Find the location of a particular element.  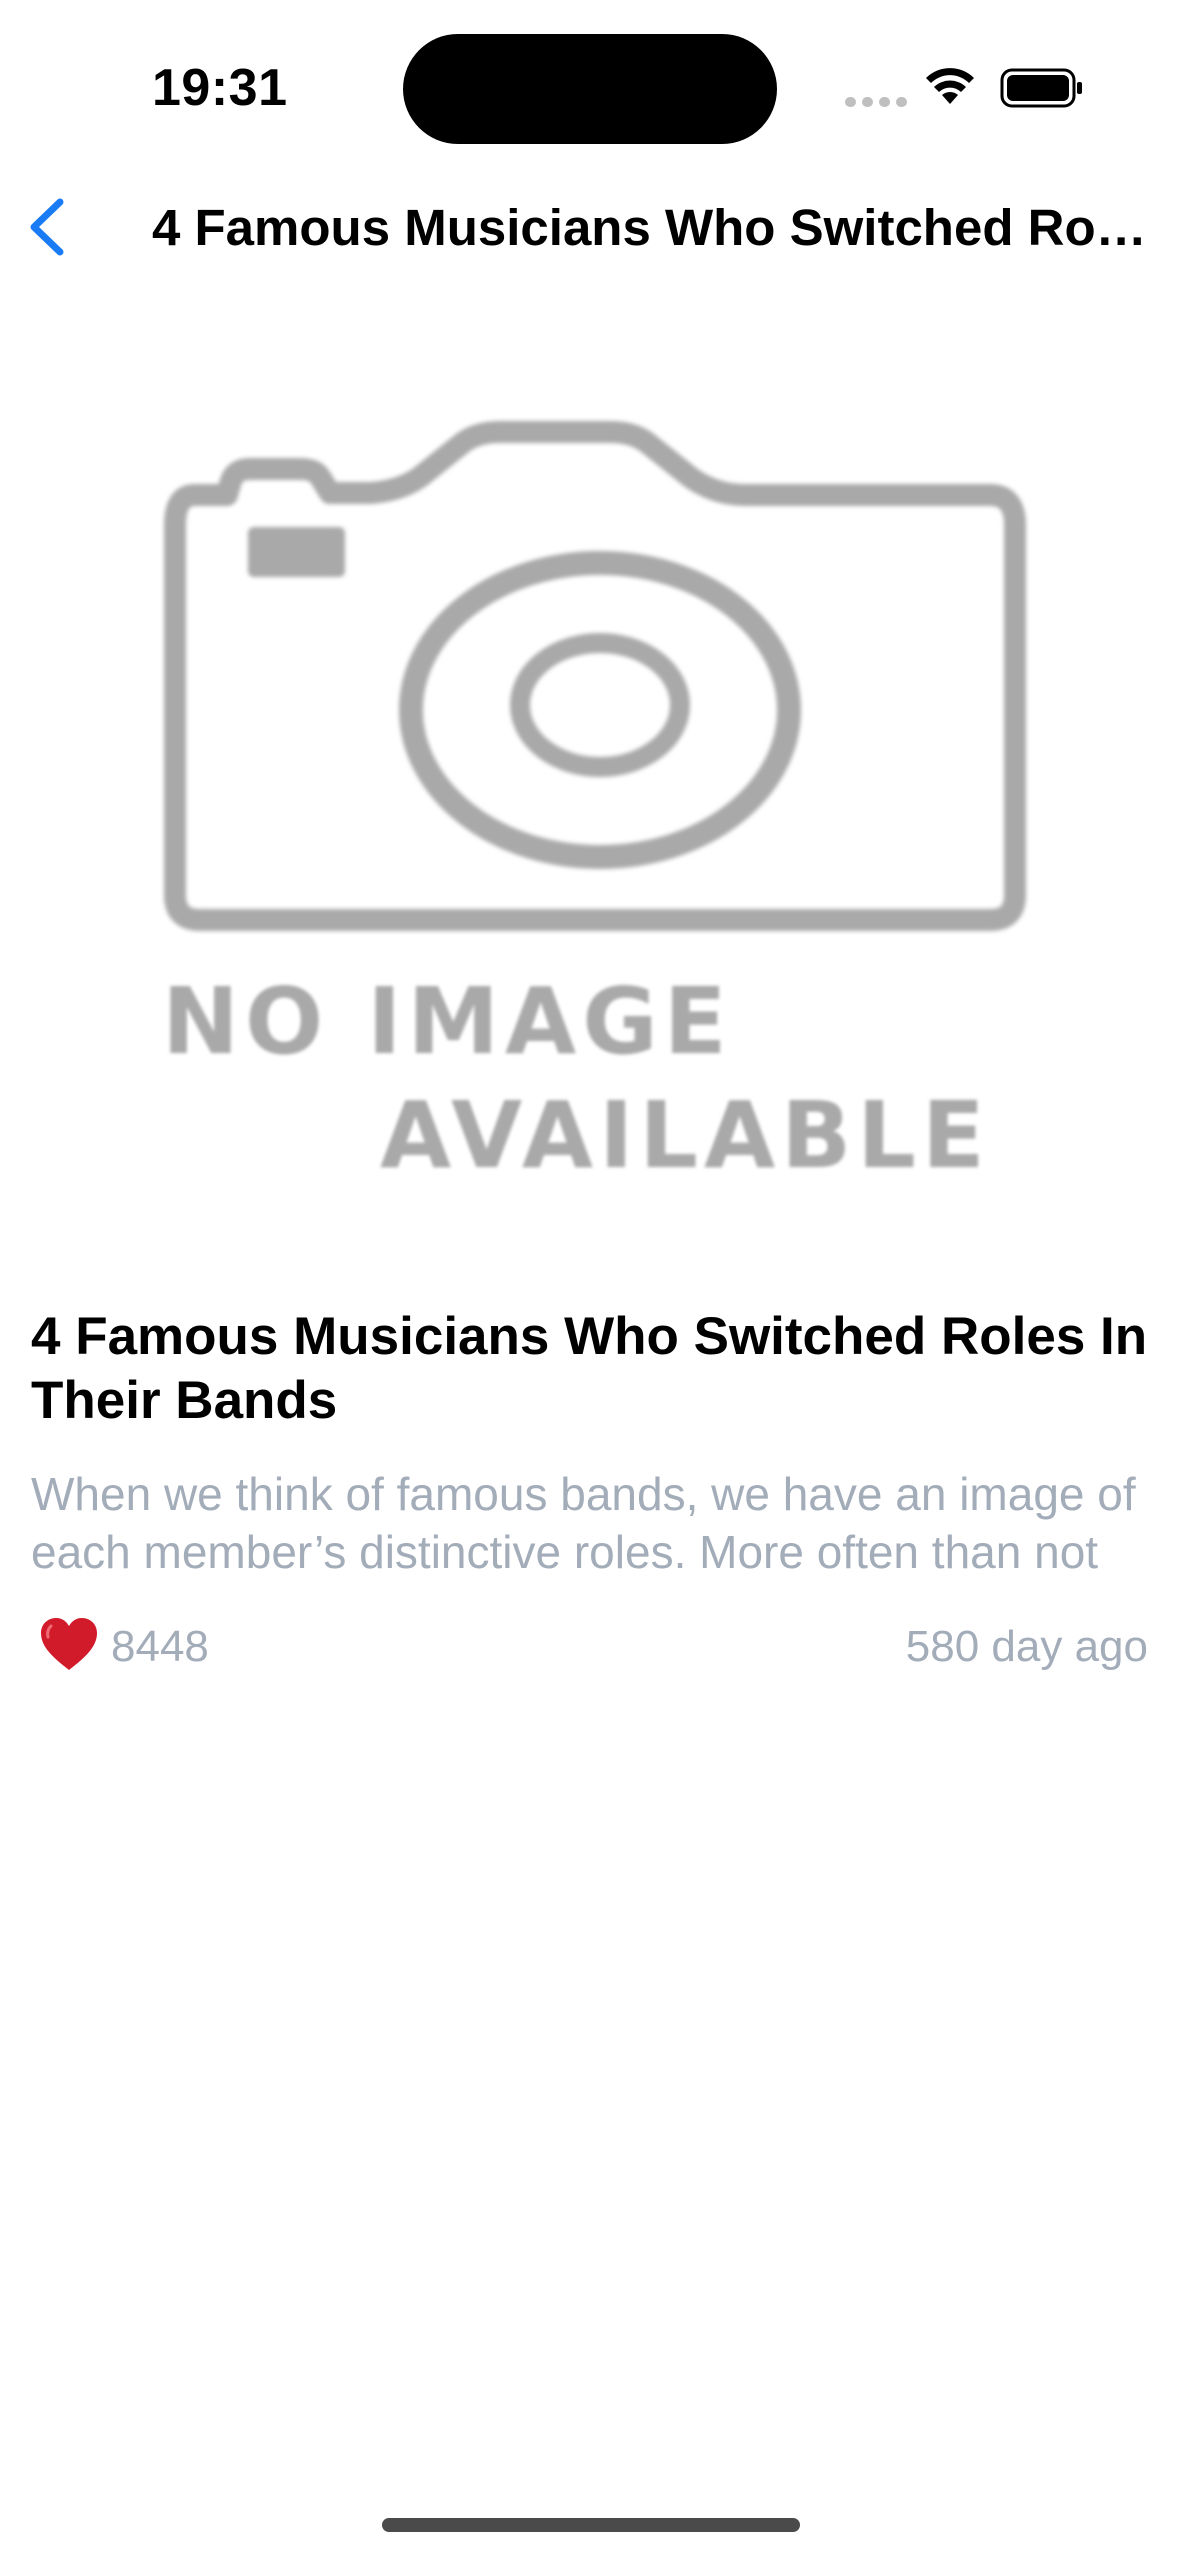

no-image-placeholder is located at coordinates (595, 676).